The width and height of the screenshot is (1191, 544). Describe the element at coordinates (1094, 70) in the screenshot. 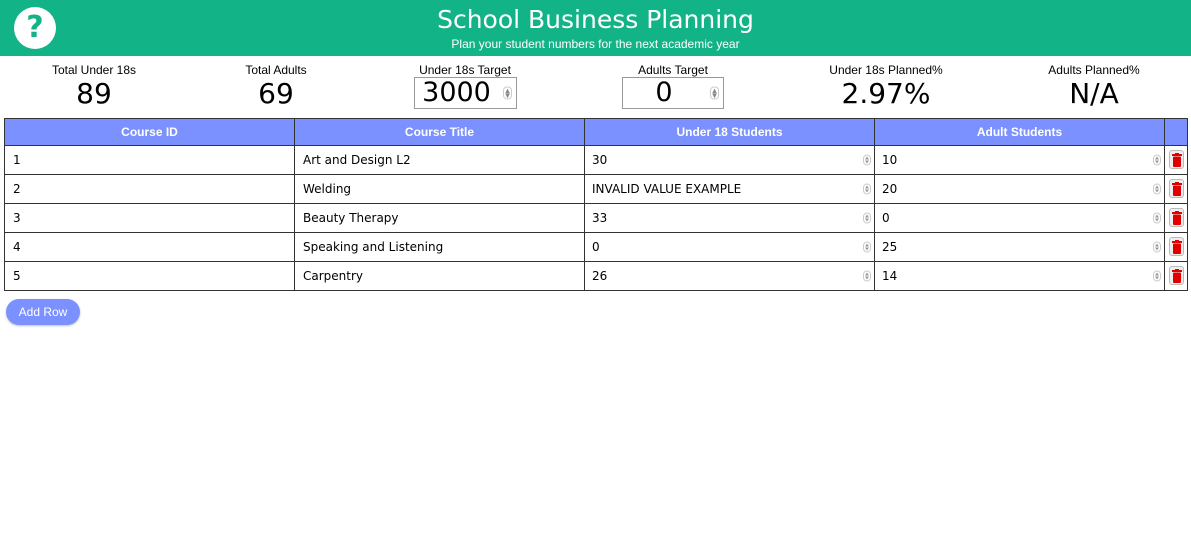

I see `stat-label: Adults Planned%` at that location.